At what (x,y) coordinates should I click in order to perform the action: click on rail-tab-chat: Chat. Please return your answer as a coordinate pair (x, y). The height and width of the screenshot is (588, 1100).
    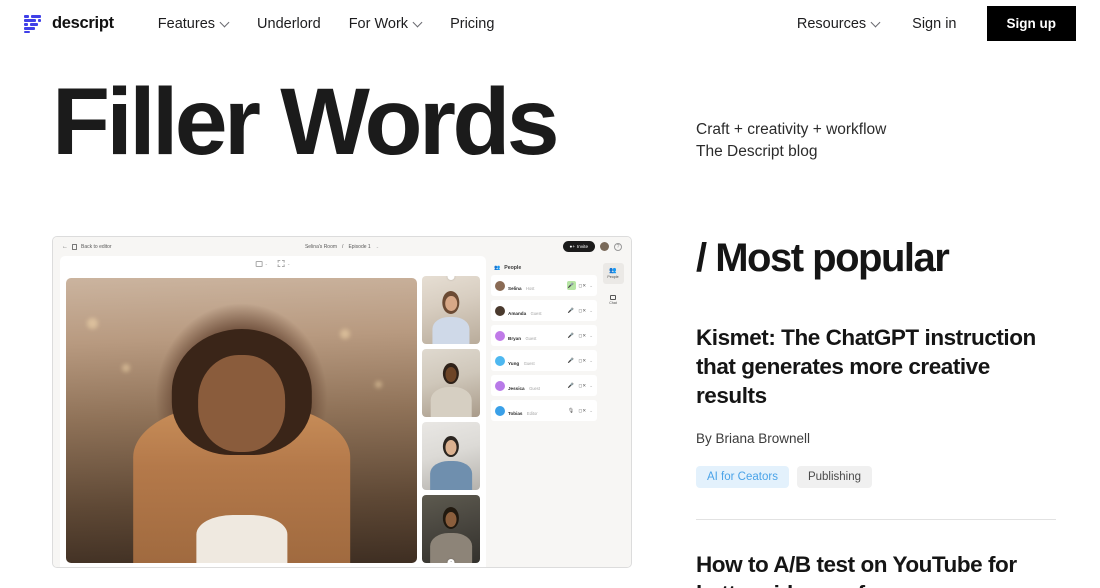
    Looking at the image, I should click on (613, 299).